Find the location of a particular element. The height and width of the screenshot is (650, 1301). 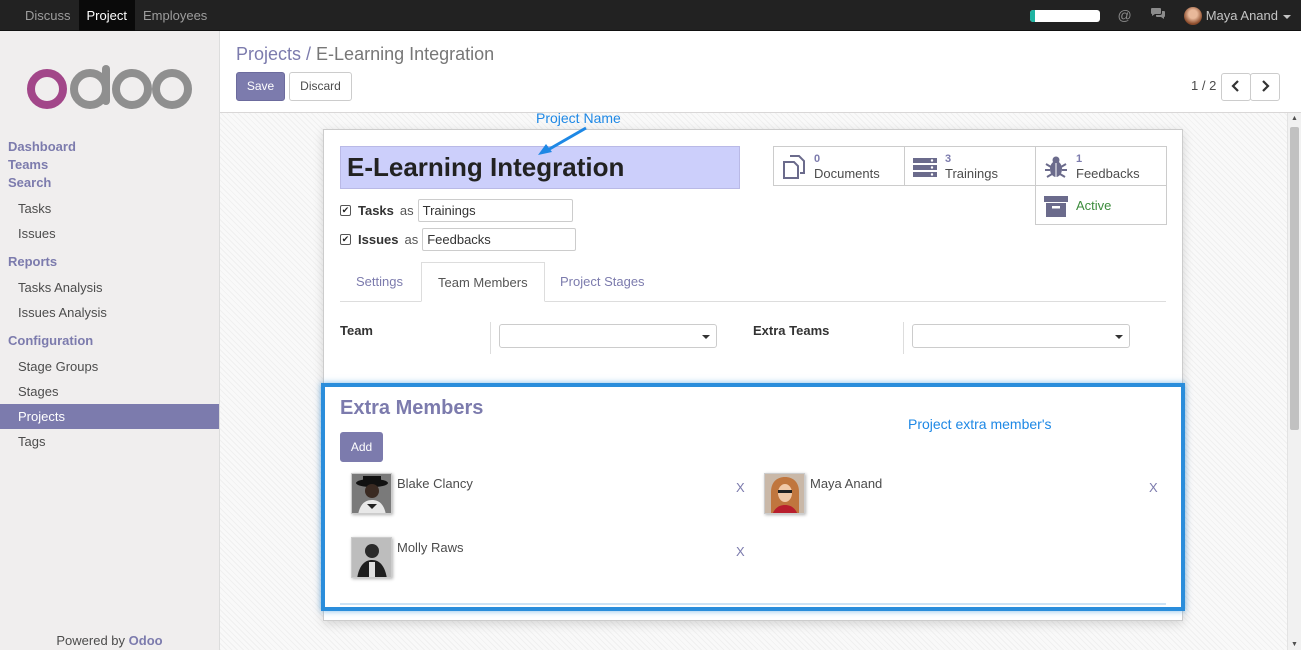

extra-members-title: Extra Members is located at coordinates (412, 408).